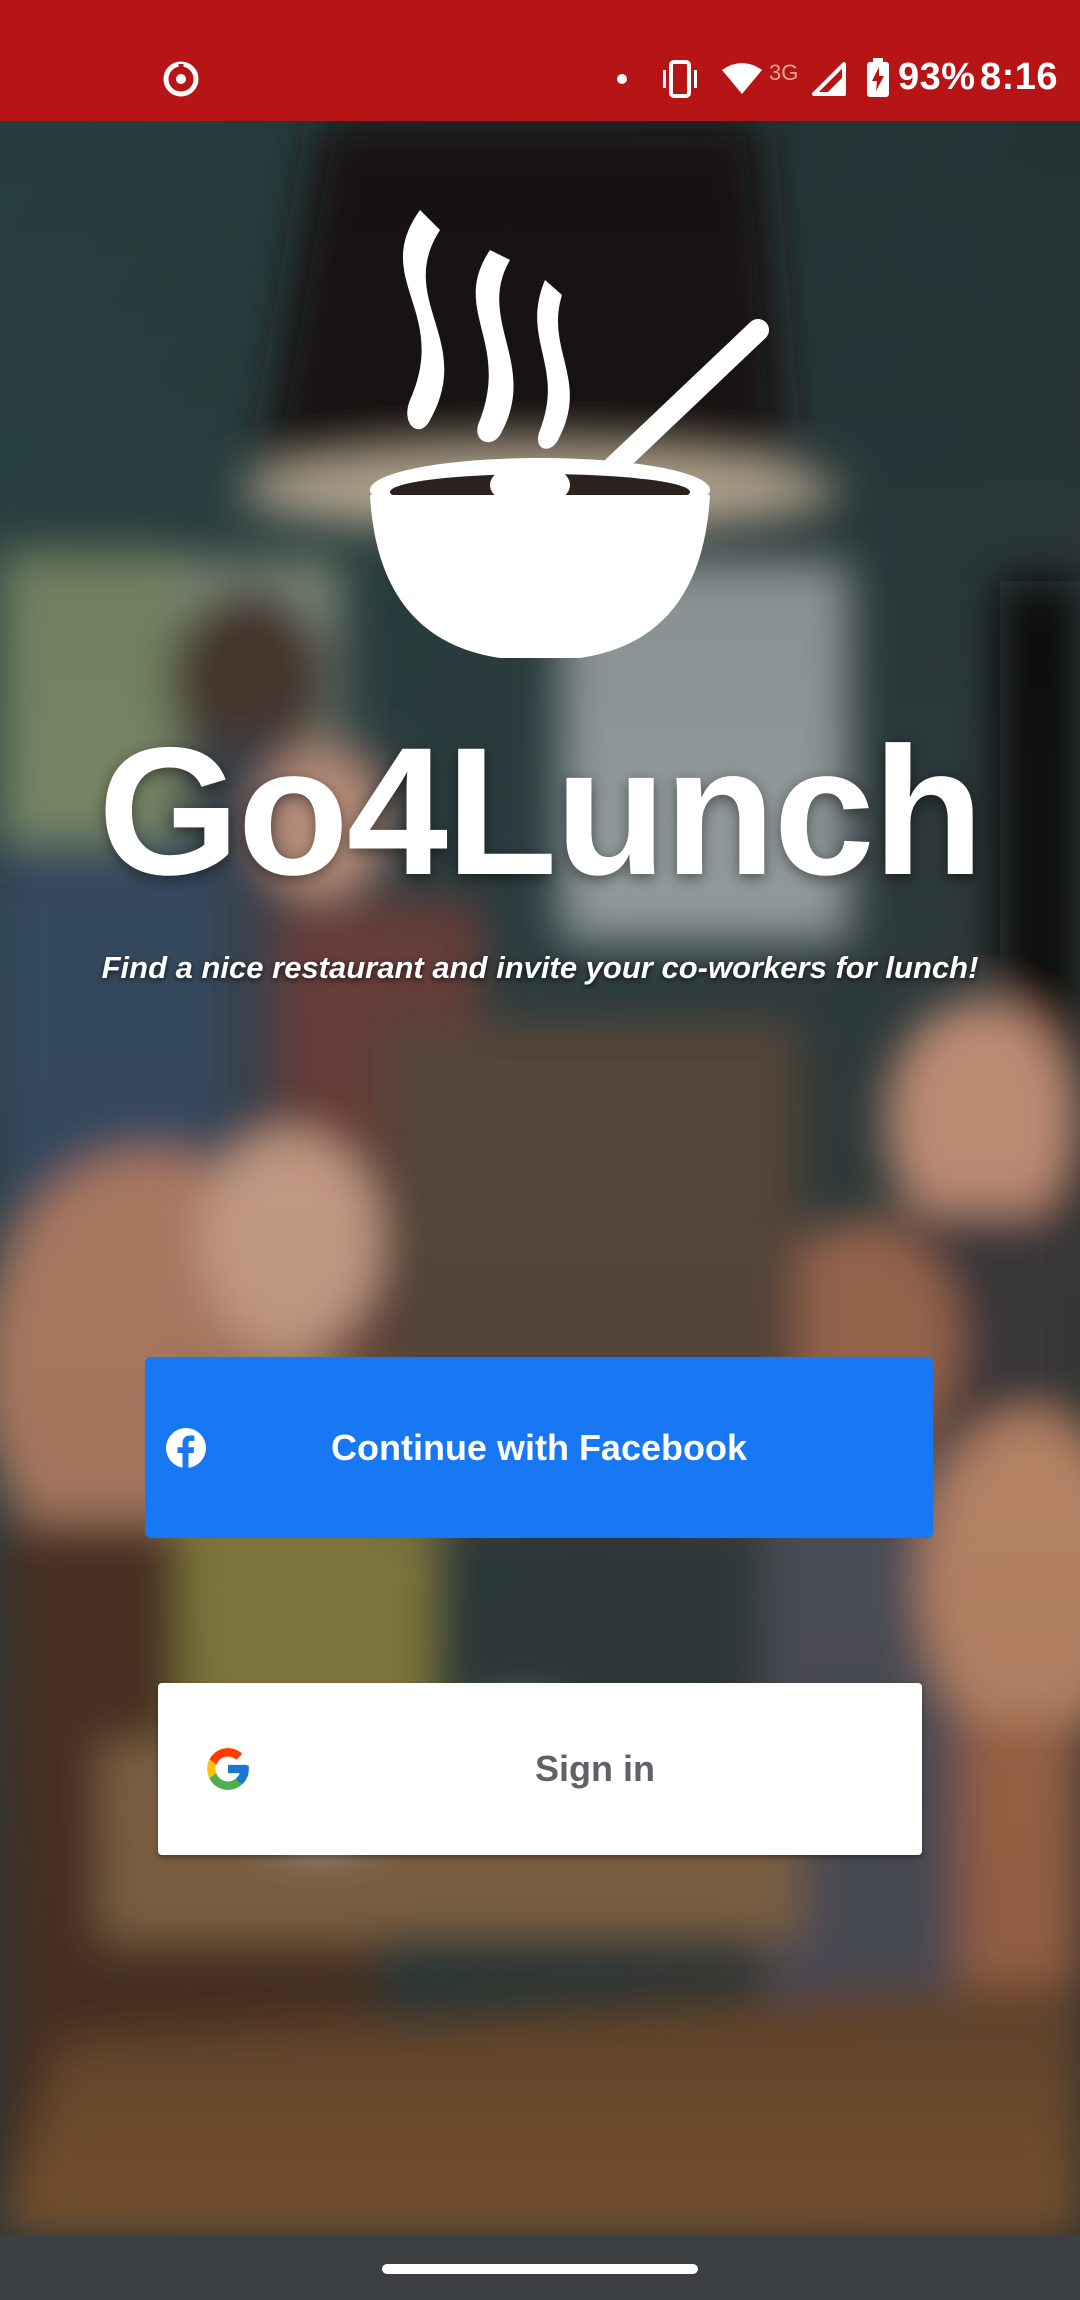  What do you see at coordinates (181, 81) in the screenshot?
I see `data-saver-icon` at bounding box center [181, 81].